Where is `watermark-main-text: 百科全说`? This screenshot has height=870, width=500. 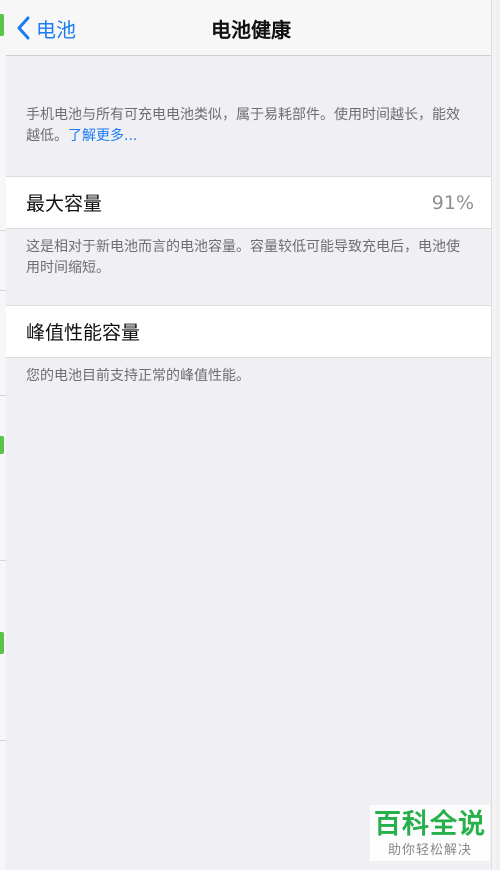 watermark-main-text: 百科全说 is located at coordinates (430, 824).